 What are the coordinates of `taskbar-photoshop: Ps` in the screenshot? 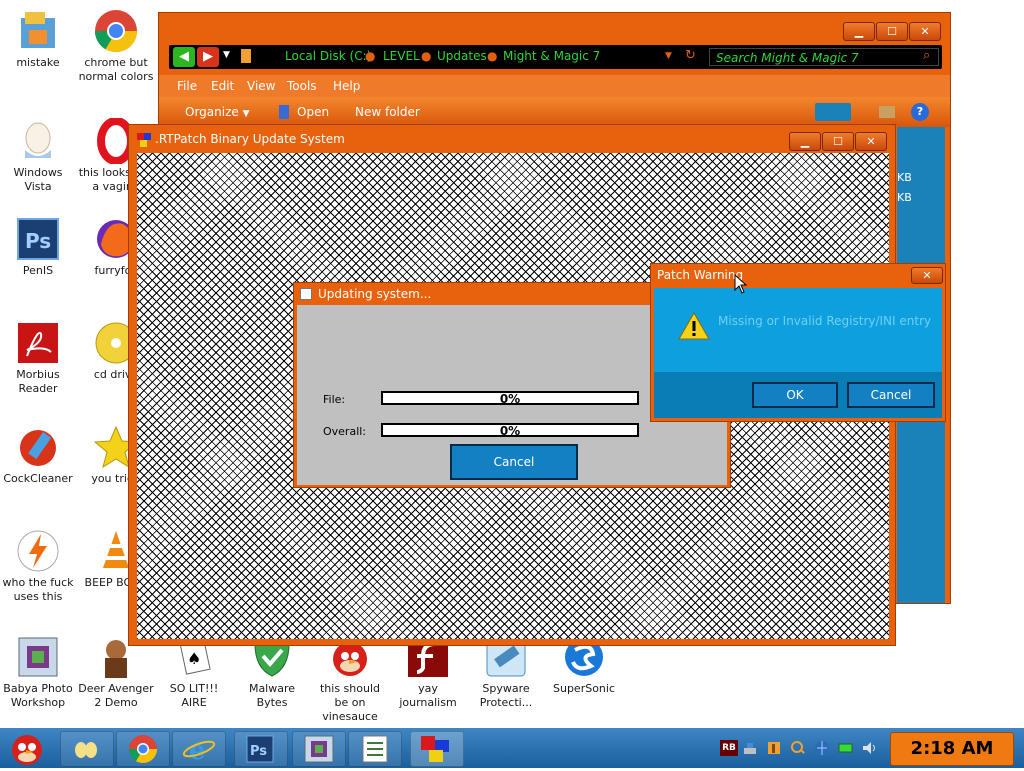 It's located at (261, 749).